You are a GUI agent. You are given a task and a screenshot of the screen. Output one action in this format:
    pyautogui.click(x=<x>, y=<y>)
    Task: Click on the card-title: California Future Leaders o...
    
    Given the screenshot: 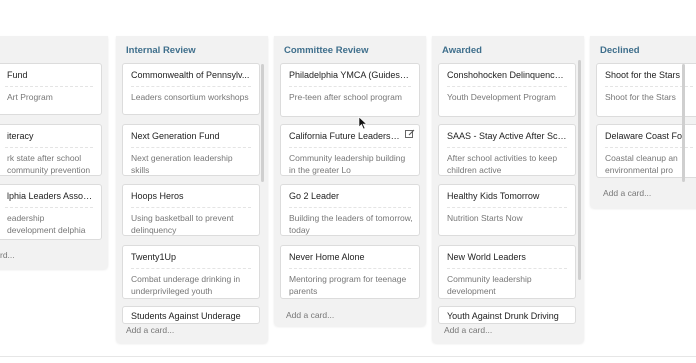 What is the action you would take?
    pyautogui.click(x=345, y=136)
    